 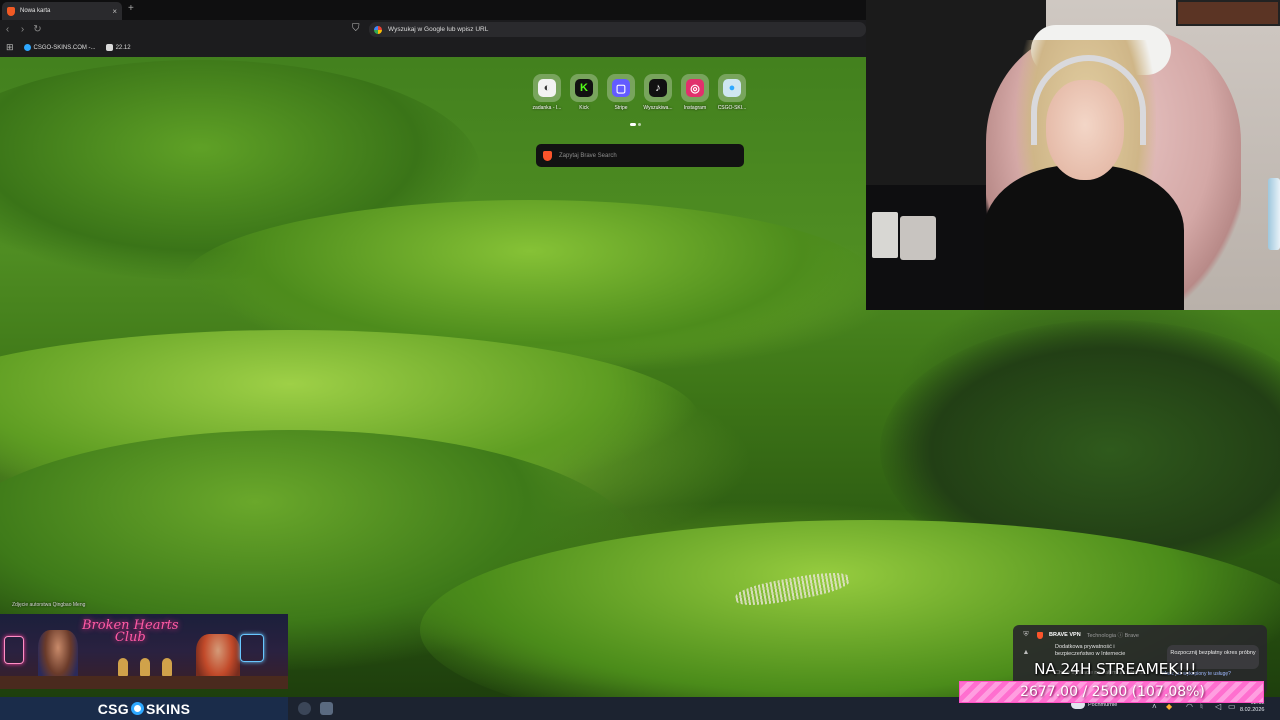 I want to click on shortcut-label: Instagram, so click(x=695, y=108).